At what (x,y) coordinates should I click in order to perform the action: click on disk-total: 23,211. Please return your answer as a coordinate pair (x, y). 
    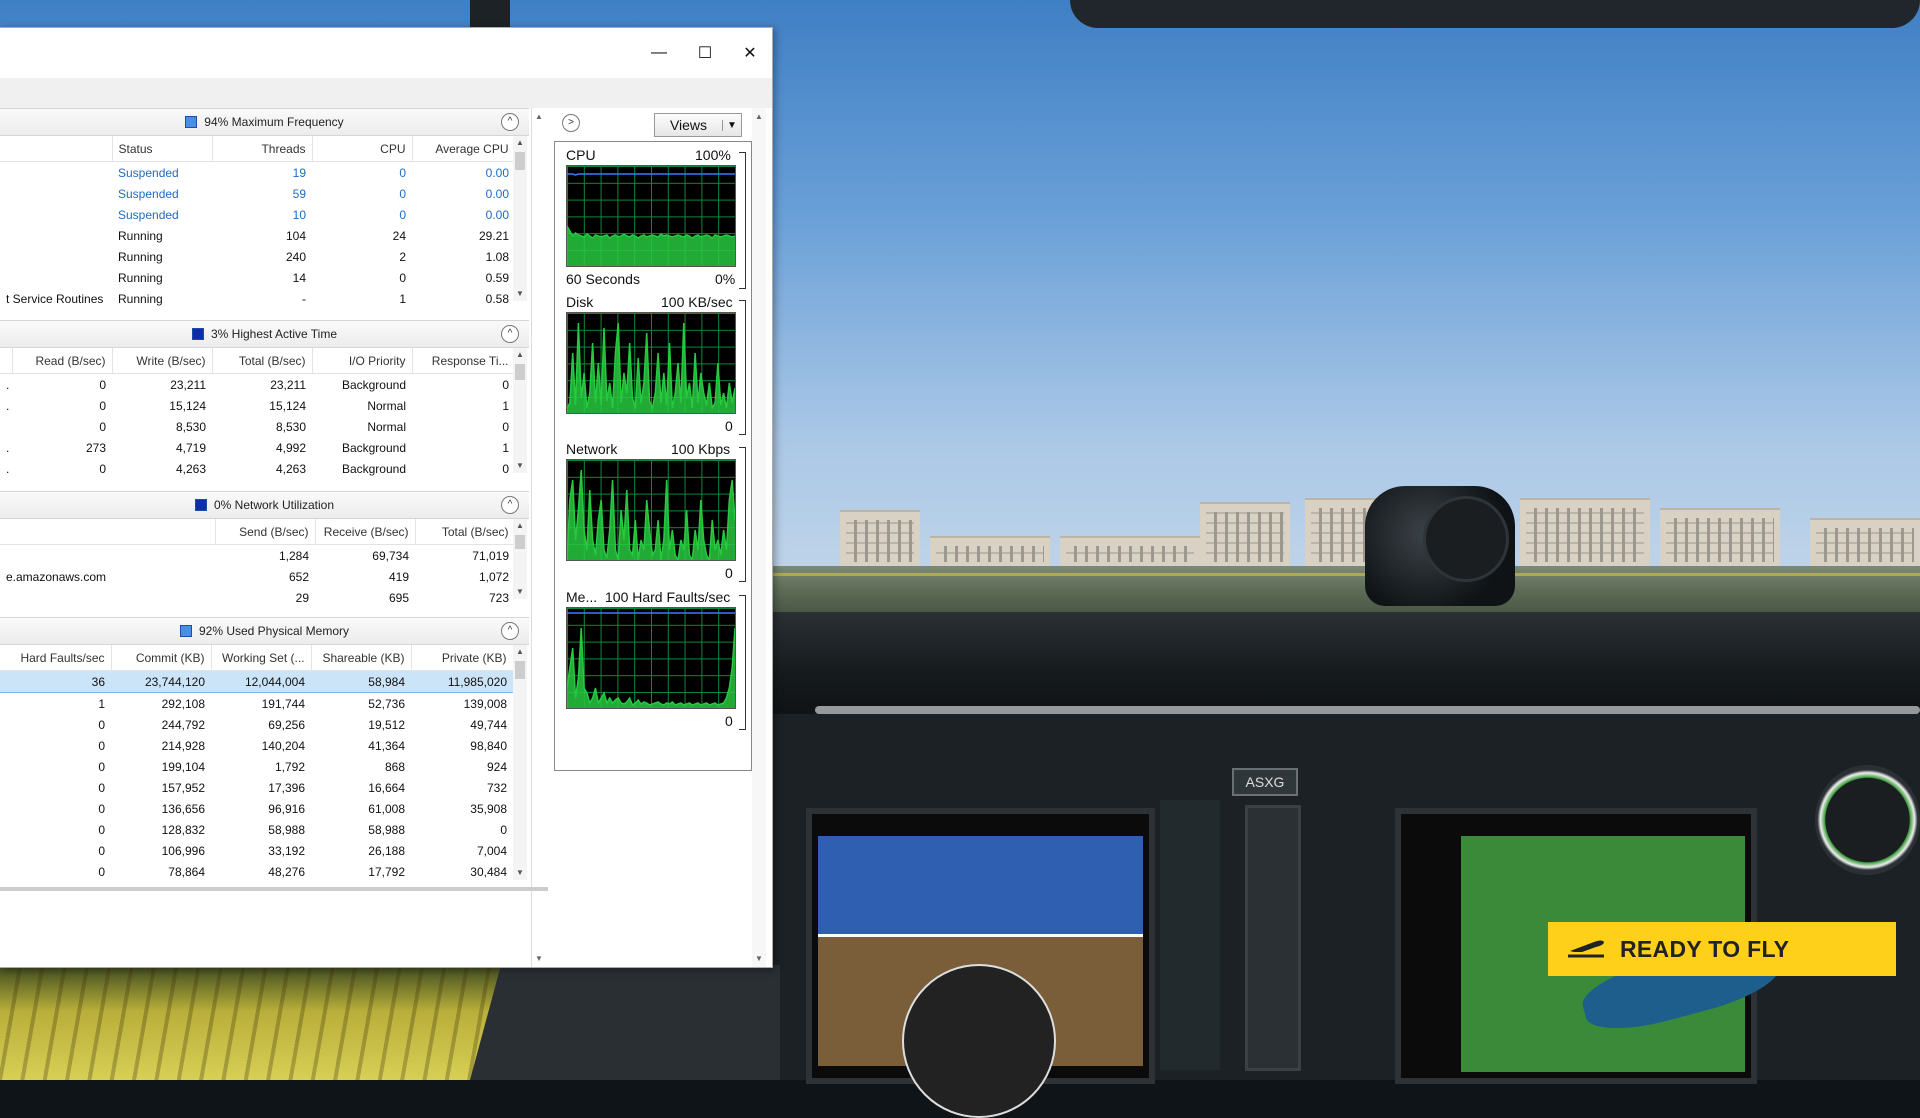
    Looking at the image, I should click on (288, 384).